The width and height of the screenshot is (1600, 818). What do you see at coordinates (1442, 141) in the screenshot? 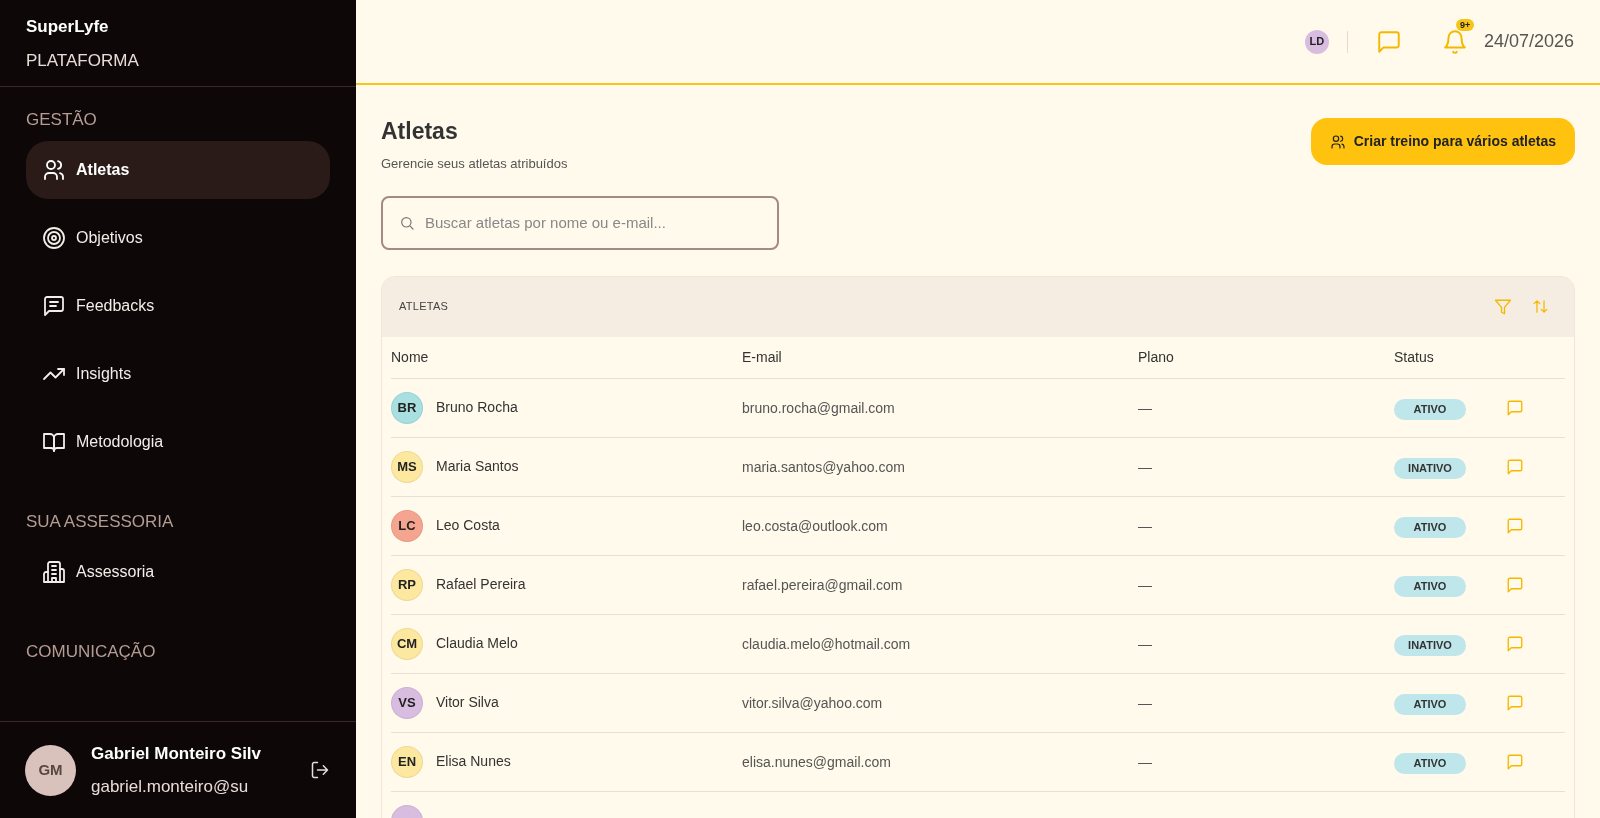
I see `create-workout-button: Criar treino para vários atletas` at bounding box center [1442, 141].